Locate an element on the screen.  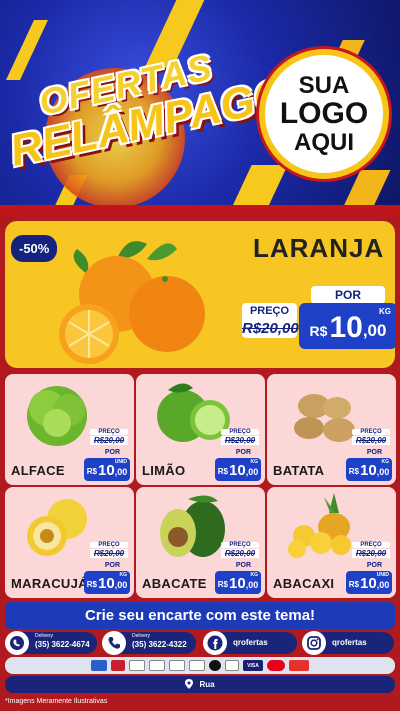
logo-placeholder: SUA LOGO AQUI is located at coordinates (324, 114).